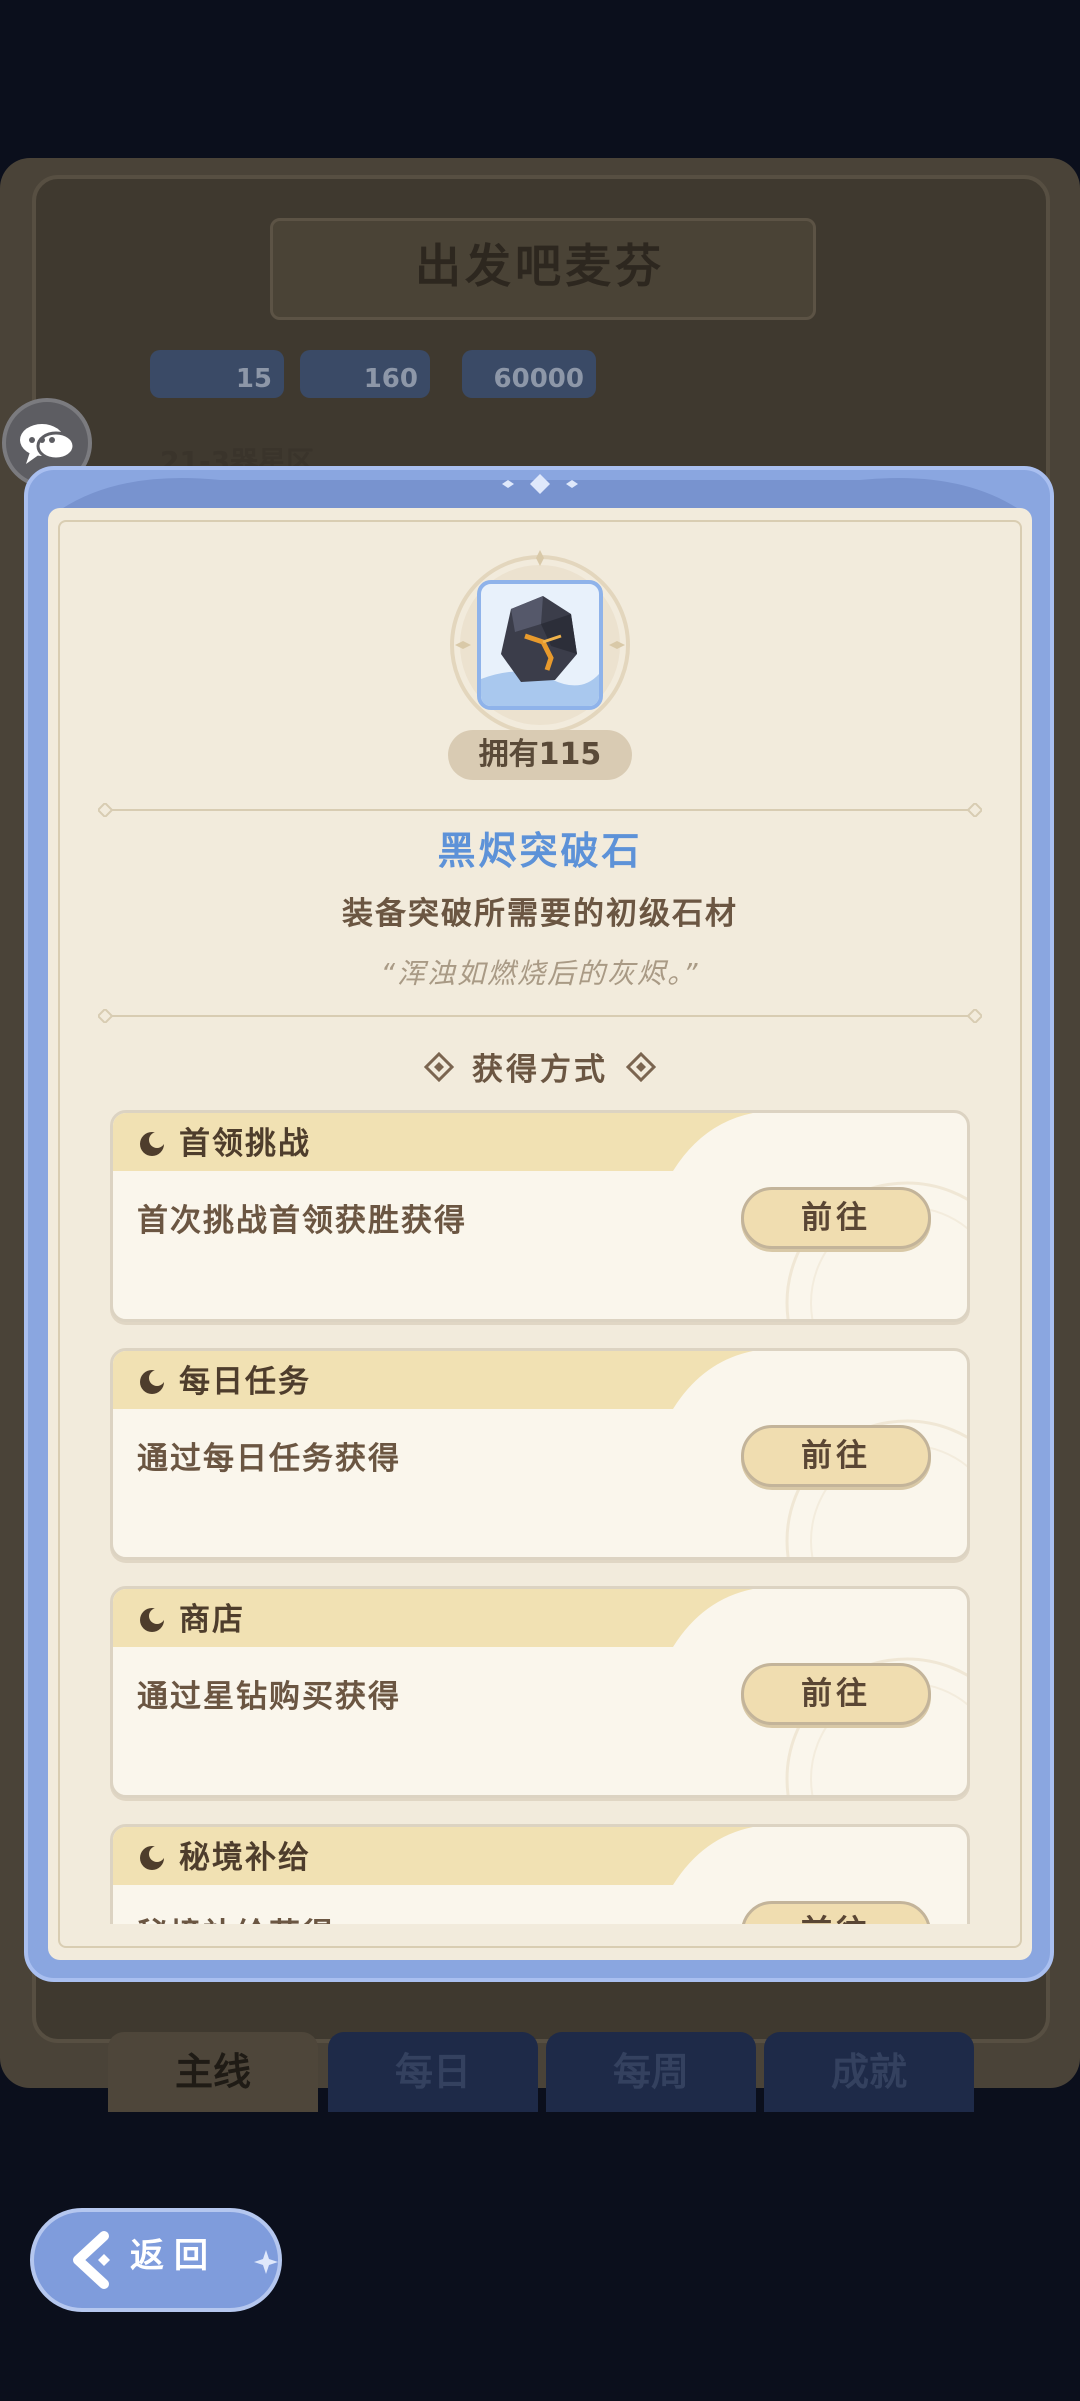  I want to click on source-description: 秘境补给获得, so click(236, 1916).